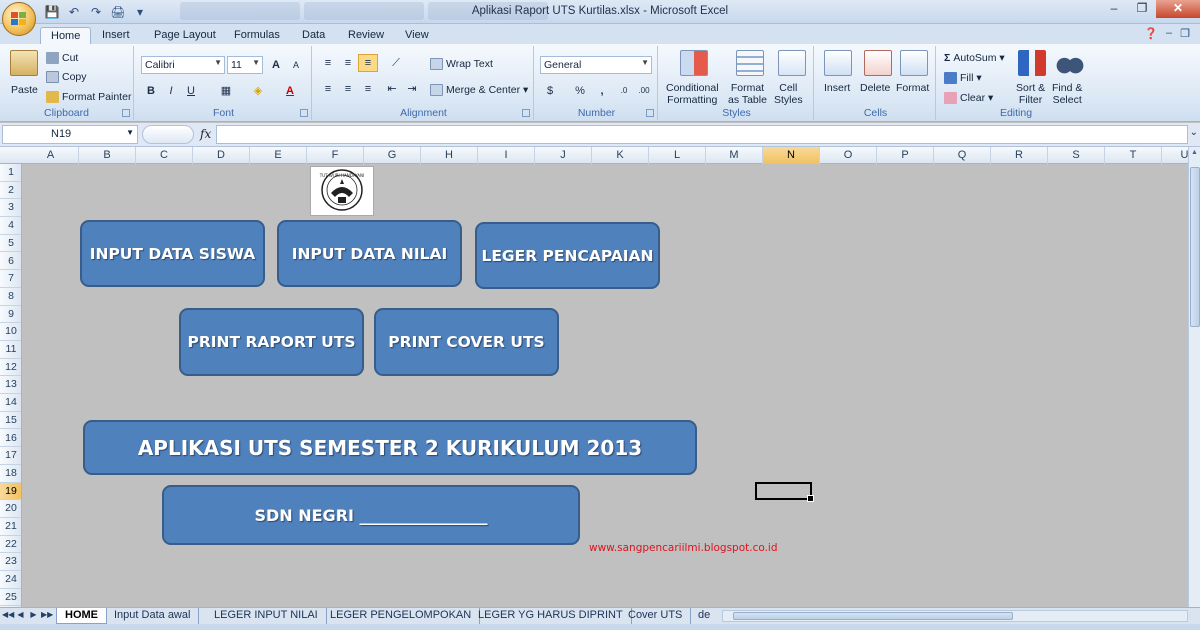 The height and width of the screenshot is (630, 1200). I want to click on horizontal-scrollbar, so click(955, 616).